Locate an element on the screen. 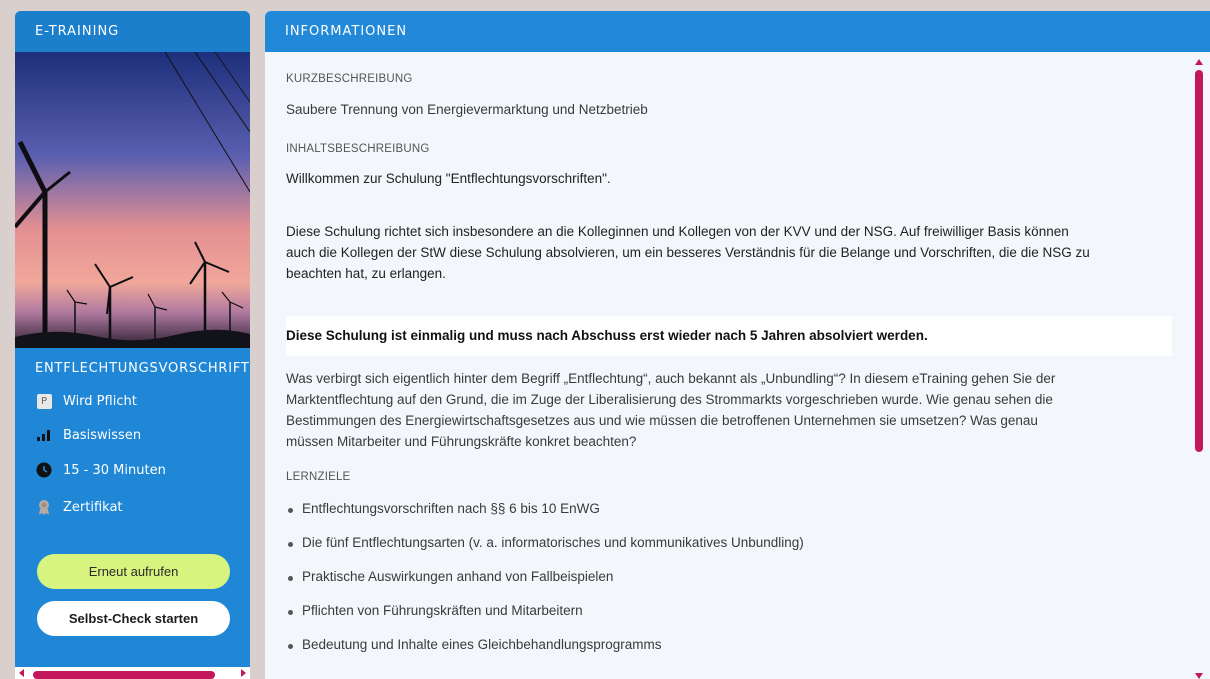 The height and width of the screenshot is (679, 1210). scroll-right-arrow-icon is located at coordinates (243, 673).